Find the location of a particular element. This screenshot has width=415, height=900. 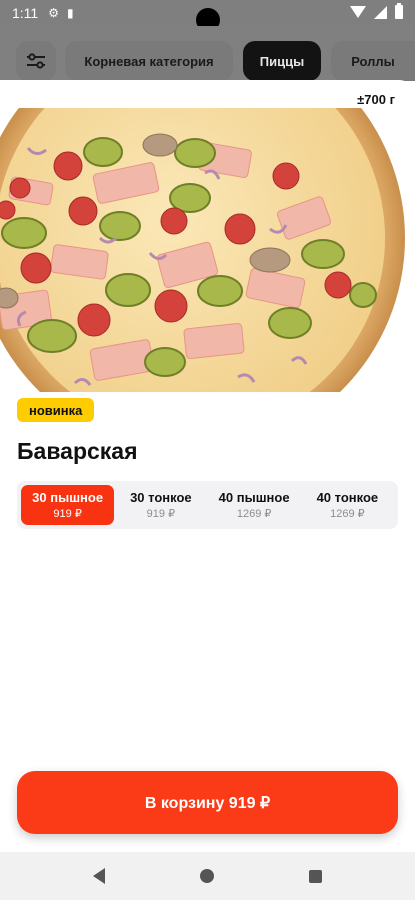

wifi-icon is located at coordinates (358, 12).